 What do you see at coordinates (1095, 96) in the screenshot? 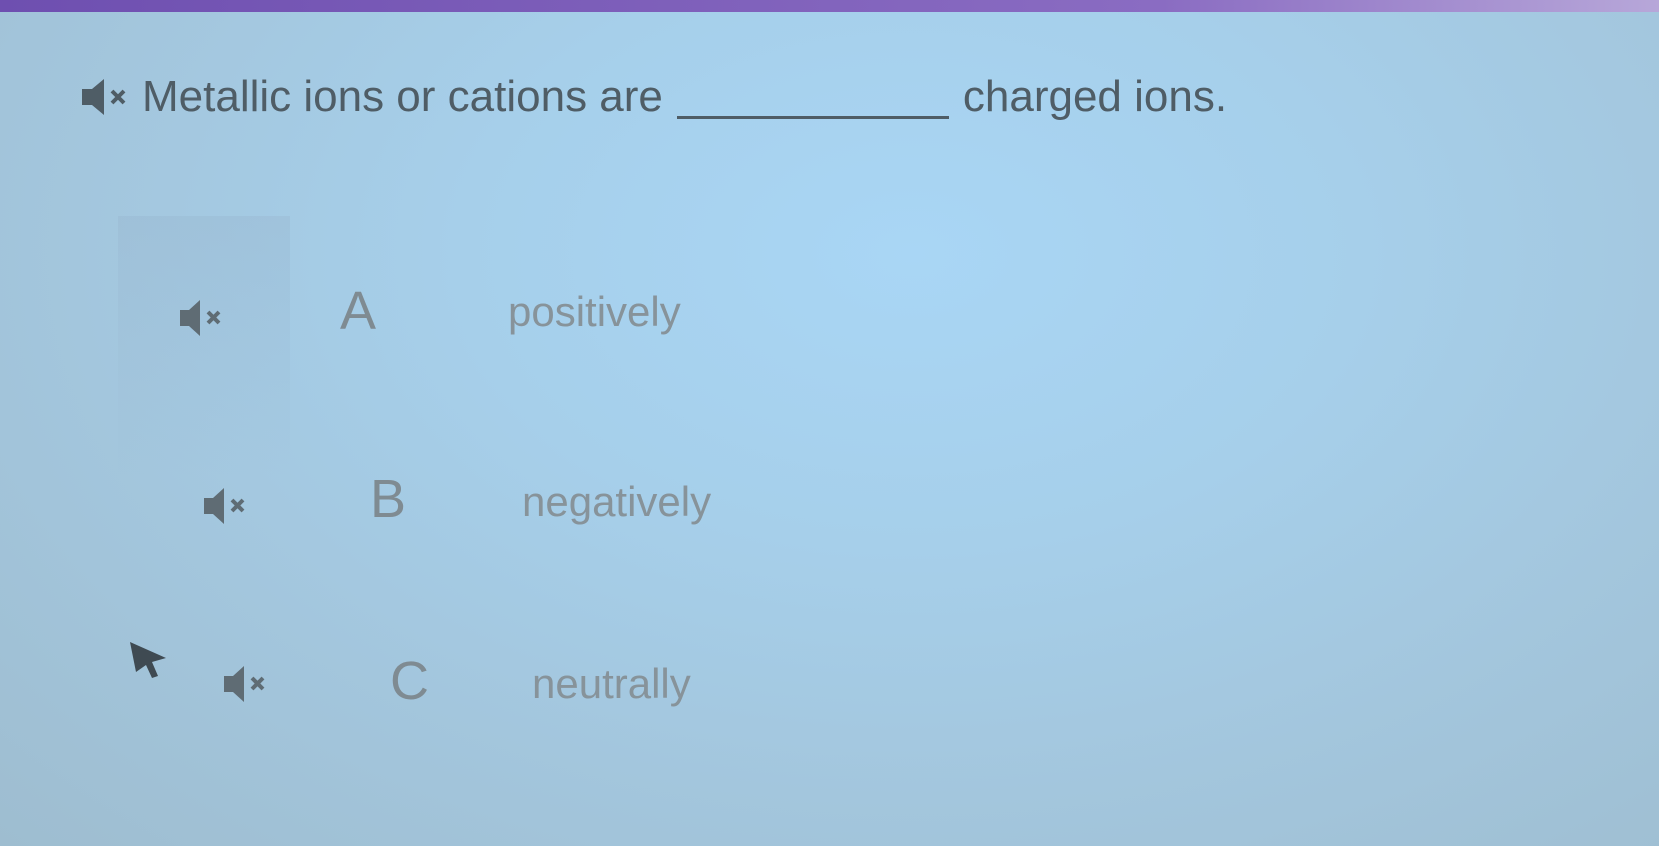
I see `question-text-after: charged ions.` at bounding box center [1095, 96].